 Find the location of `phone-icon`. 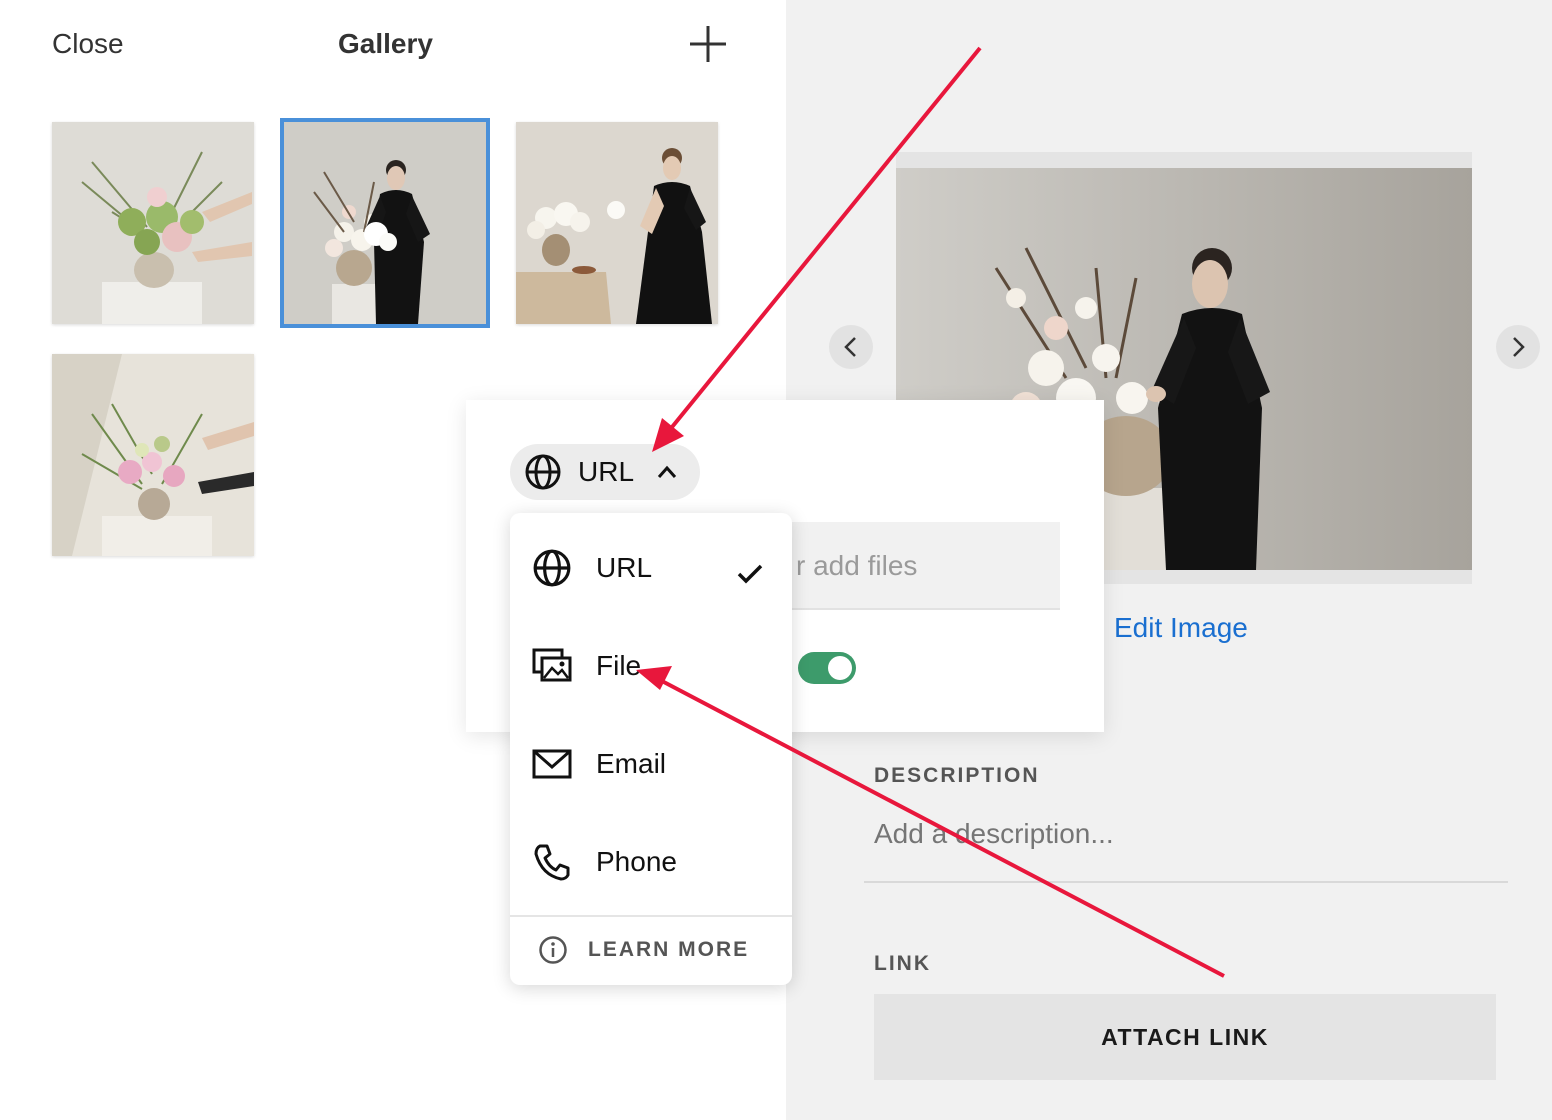

phone-icon is located at coordinates (552, 862).